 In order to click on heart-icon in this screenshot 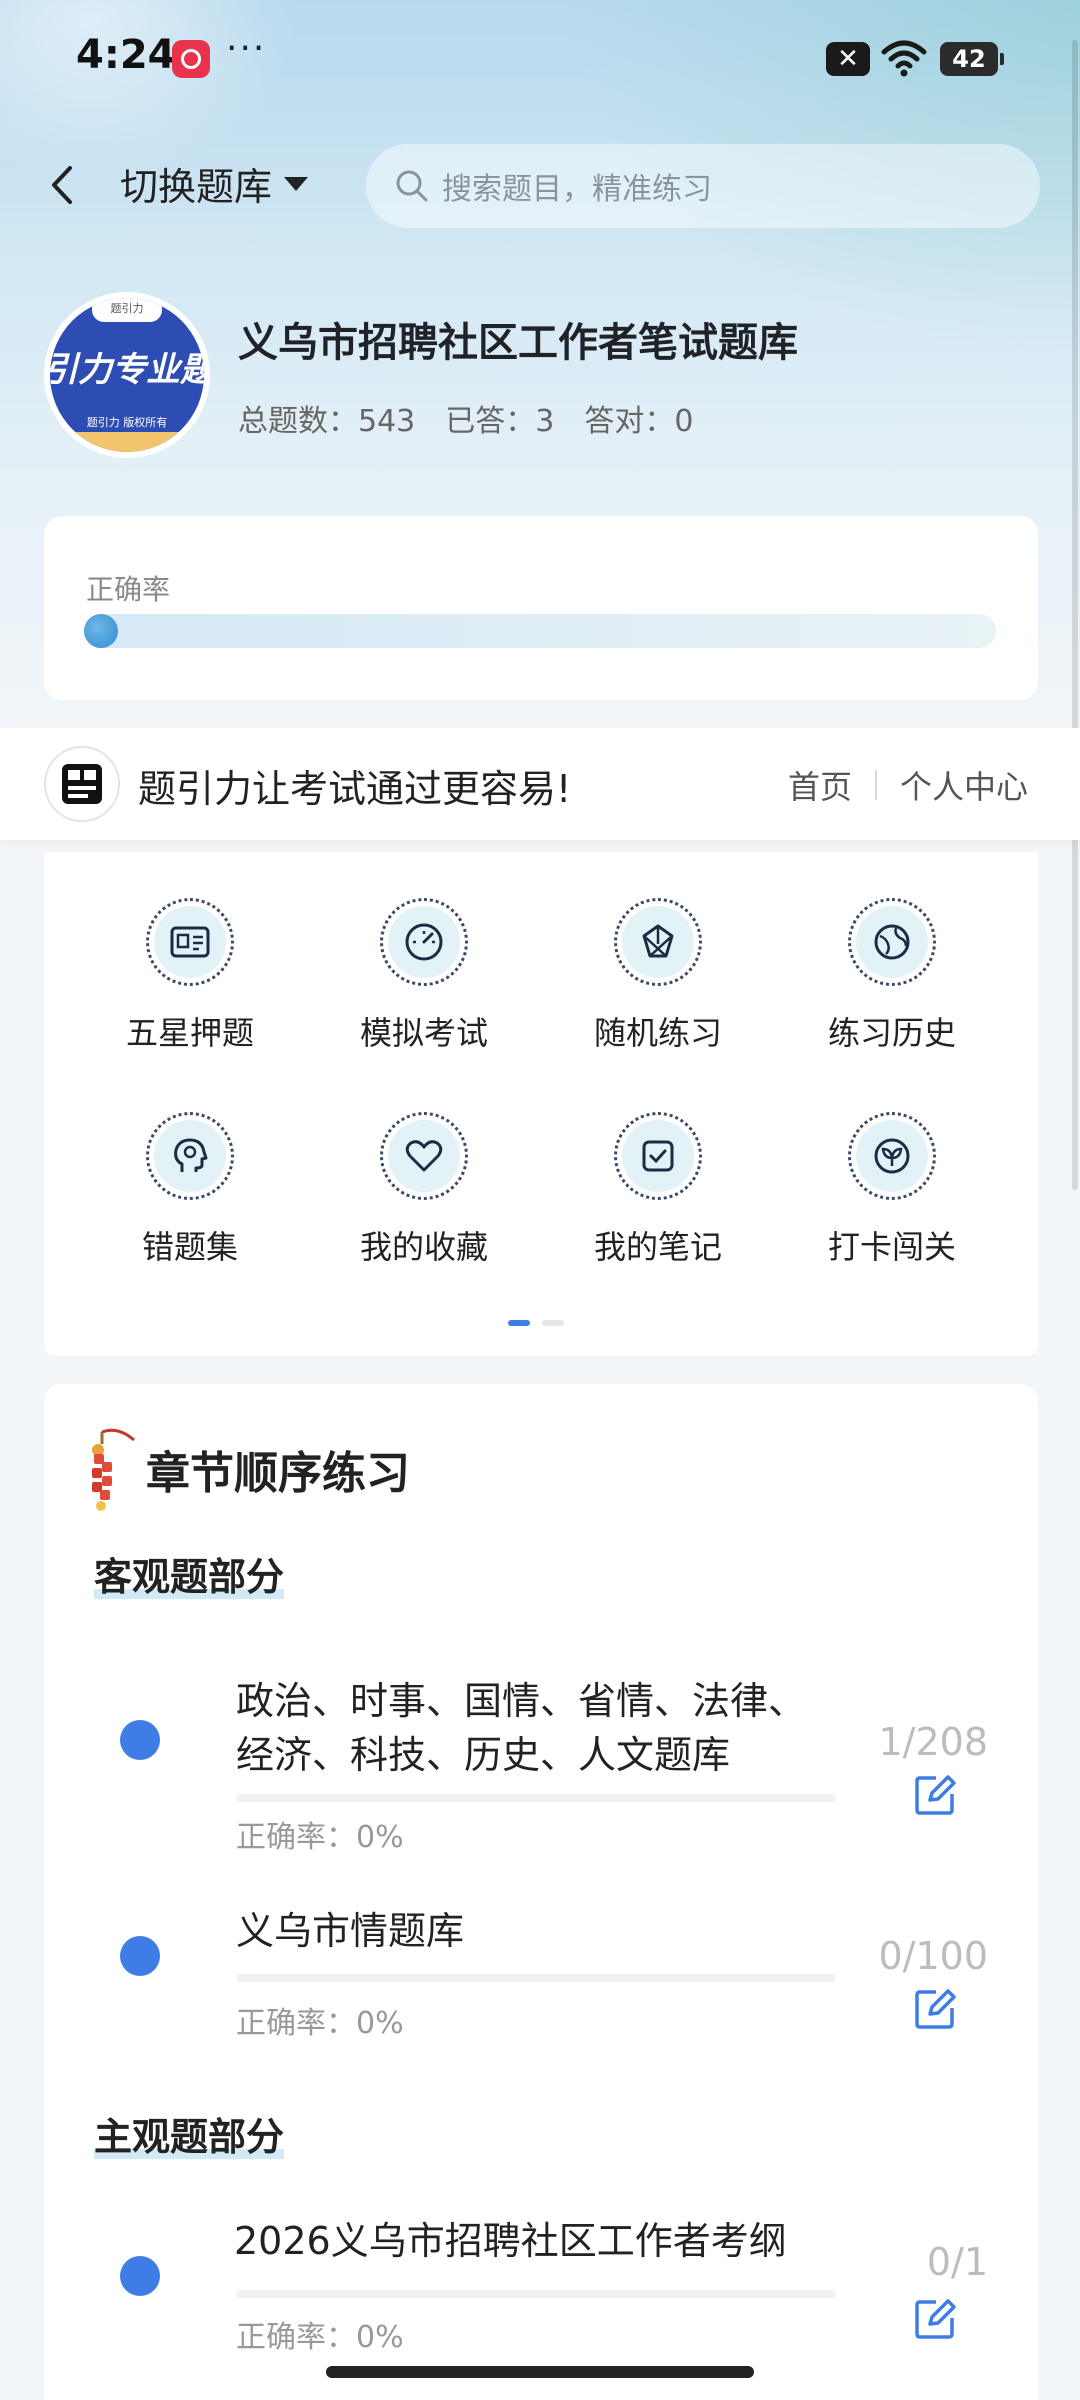, I will do `click(424, 1156)`.